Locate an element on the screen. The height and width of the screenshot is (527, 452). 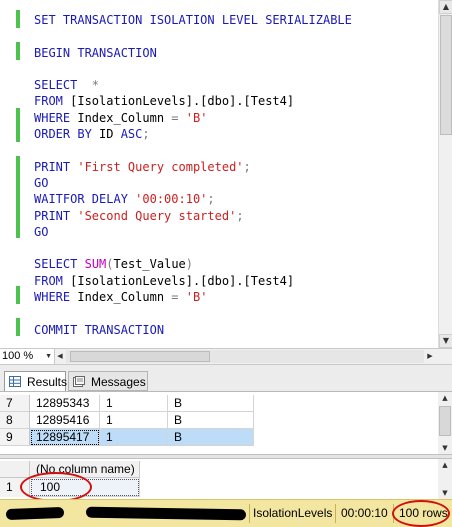
messages-icon is located at coordinates (79, 381).